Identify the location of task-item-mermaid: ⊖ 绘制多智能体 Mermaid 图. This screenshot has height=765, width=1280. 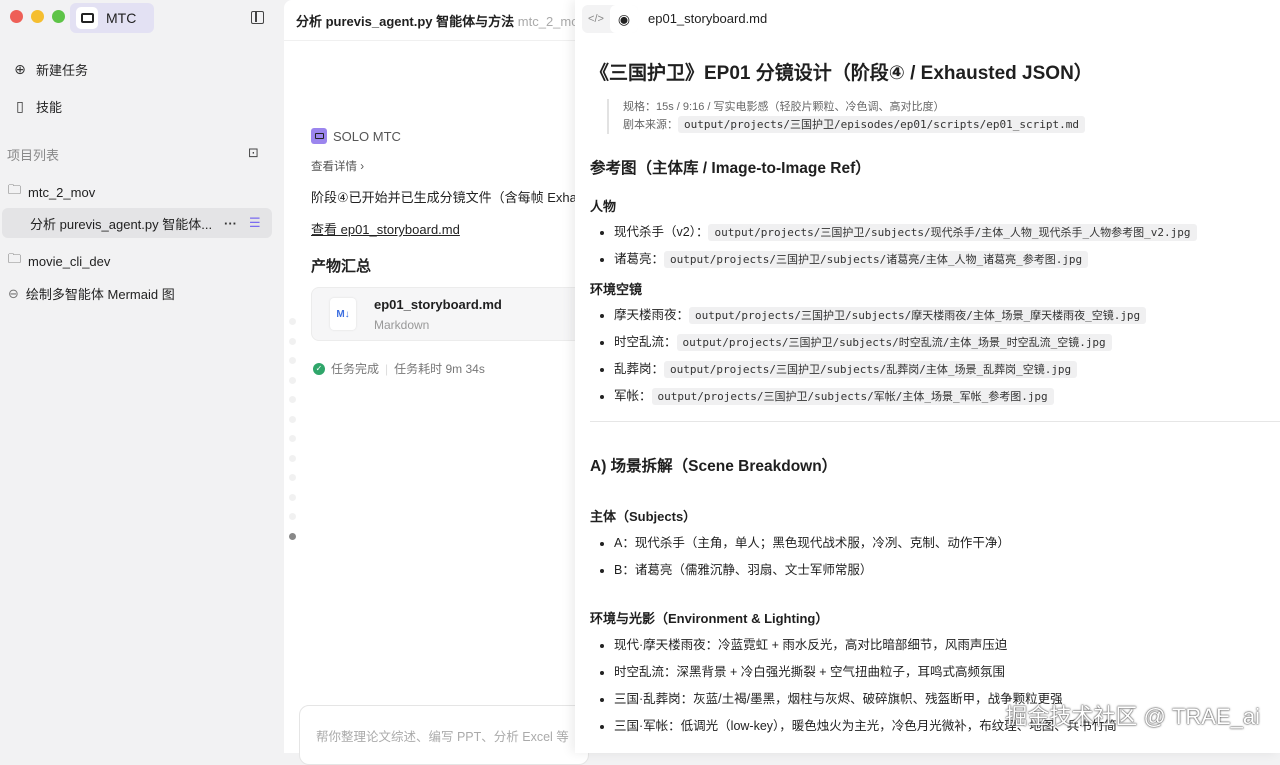
(91, 293).